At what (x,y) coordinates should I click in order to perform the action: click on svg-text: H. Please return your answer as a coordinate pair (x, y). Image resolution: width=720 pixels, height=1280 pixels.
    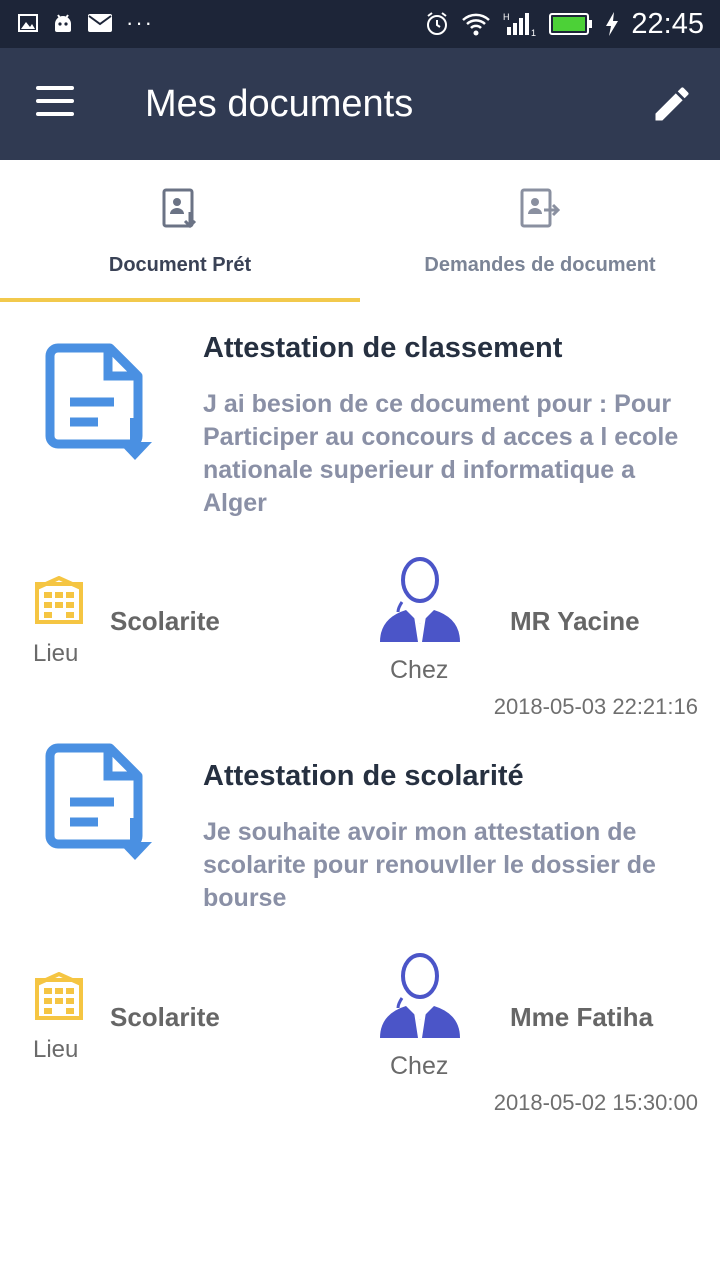
    Looking at the image, I should click on (506, 17).